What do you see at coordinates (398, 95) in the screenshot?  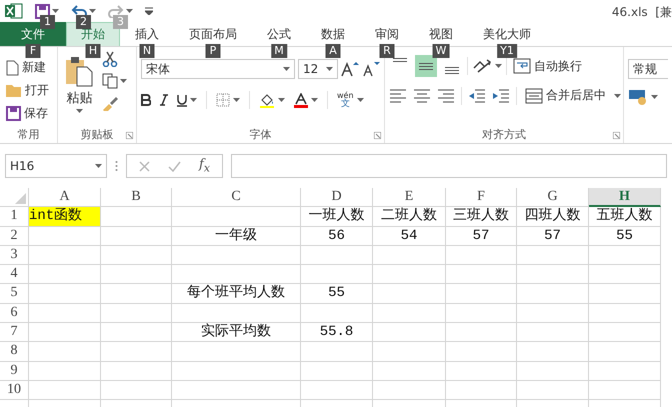 I see `align-left-icon` at bounding box center [398, 95].